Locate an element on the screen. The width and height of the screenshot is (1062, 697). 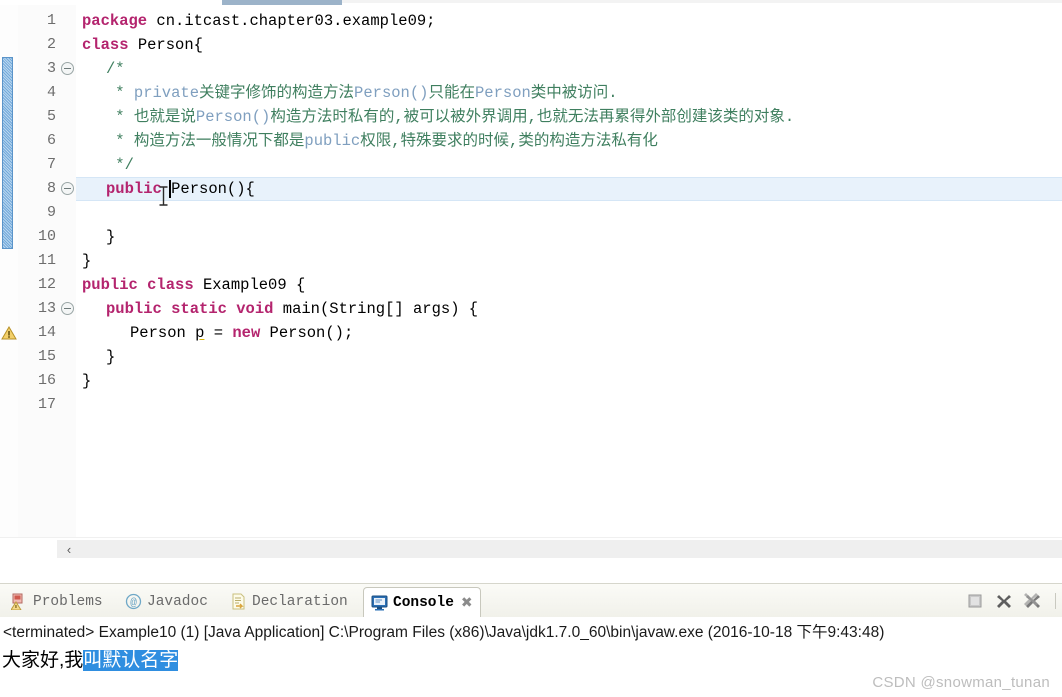
view-toolbar is located at coordinates (1012, 601).